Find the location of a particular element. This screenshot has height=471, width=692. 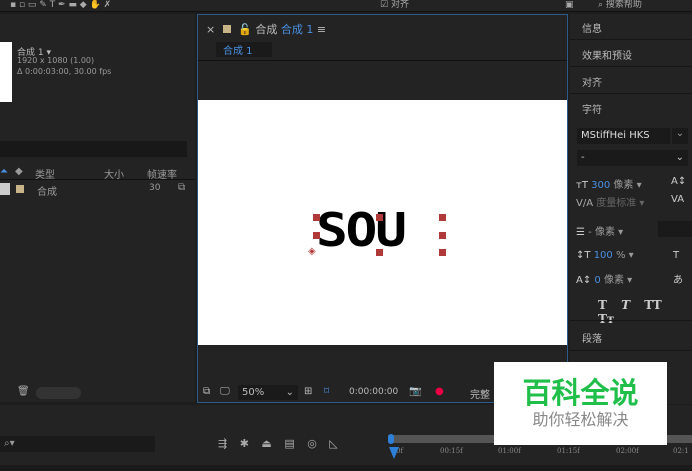

row-type: 合成 is located at coordinates (47, 192).